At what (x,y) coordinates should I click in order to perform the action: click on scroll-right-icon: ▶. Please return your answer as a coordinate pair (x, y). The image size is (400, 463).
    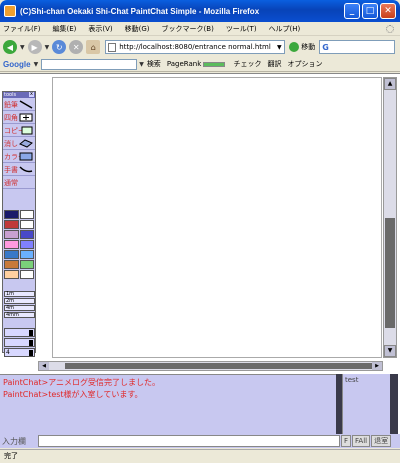
    Looking at the image, I should click on (377, 366).